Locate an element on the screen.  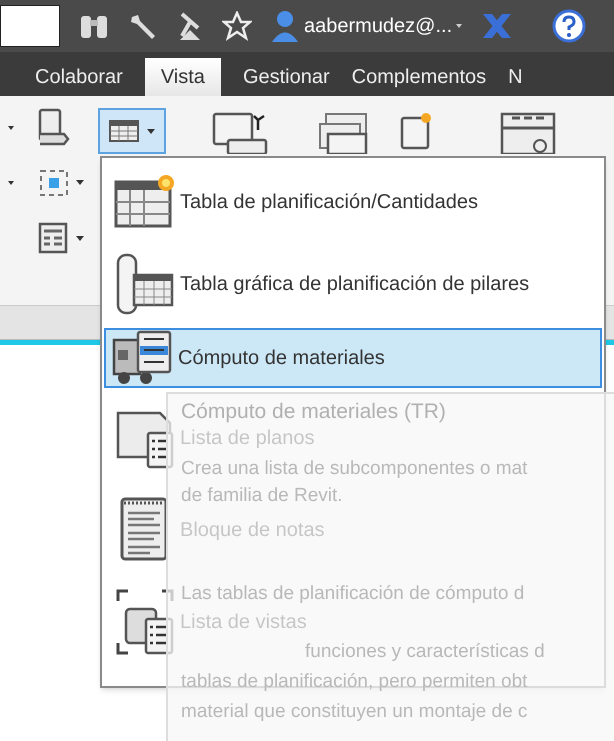
tooltip-text: material que constituyen un montaje de c is located at coordinates (354, 711).